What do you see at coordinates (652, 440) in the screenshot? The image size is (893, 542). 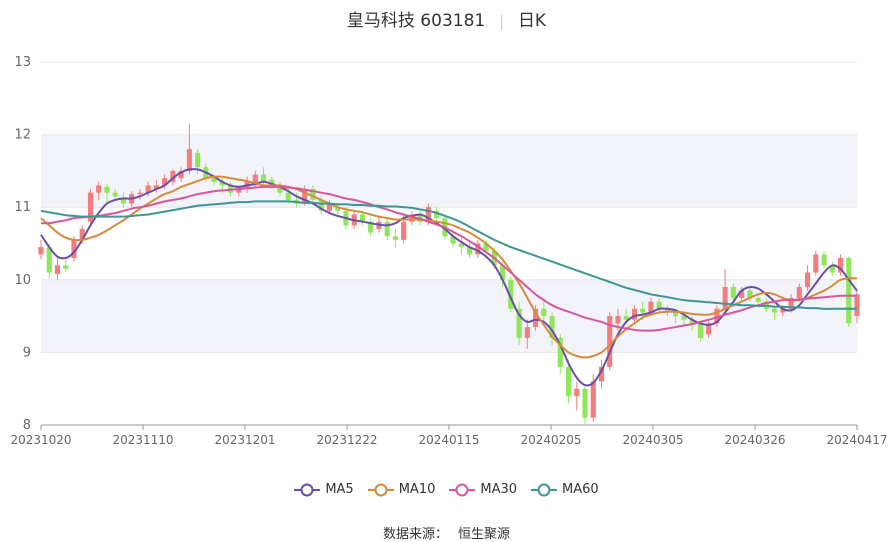 I see `x-tick-label: 20240305` at bounding box center [652, 440].